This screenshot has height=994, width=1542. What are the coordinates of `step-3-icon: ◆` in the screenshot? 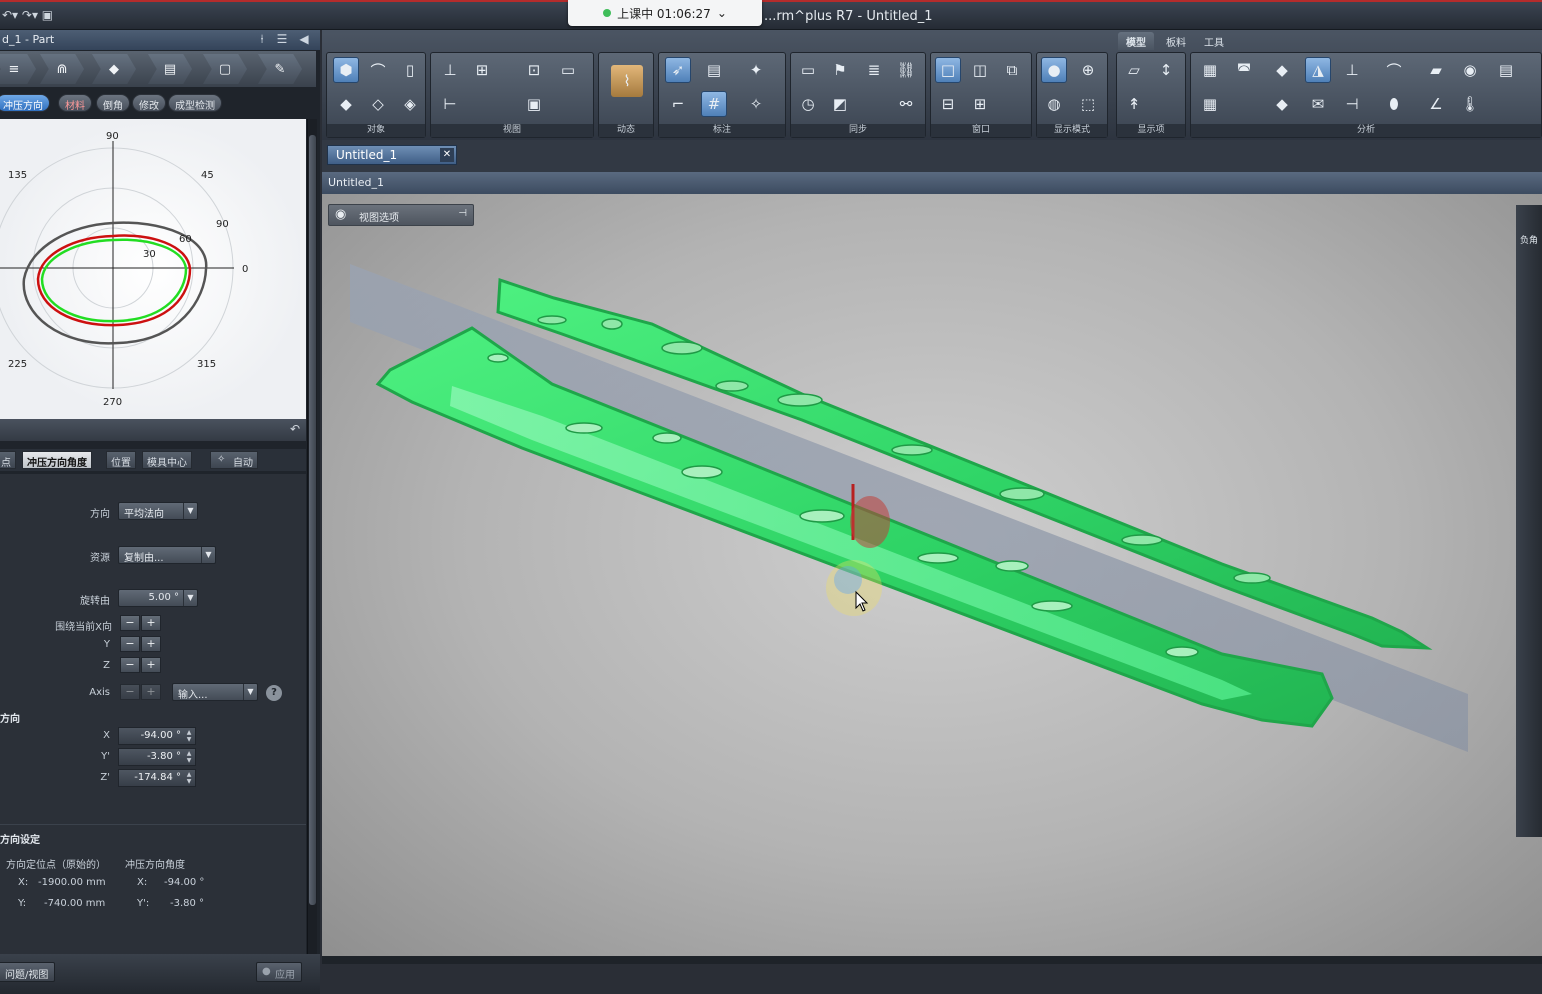 It's located at (114, 69).